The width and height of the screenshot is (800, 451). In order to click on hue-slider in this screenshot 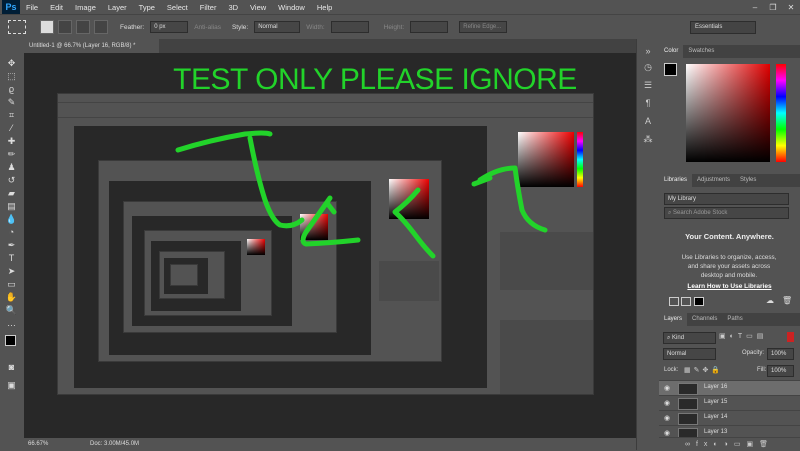, I will do `click(781, 113)`.